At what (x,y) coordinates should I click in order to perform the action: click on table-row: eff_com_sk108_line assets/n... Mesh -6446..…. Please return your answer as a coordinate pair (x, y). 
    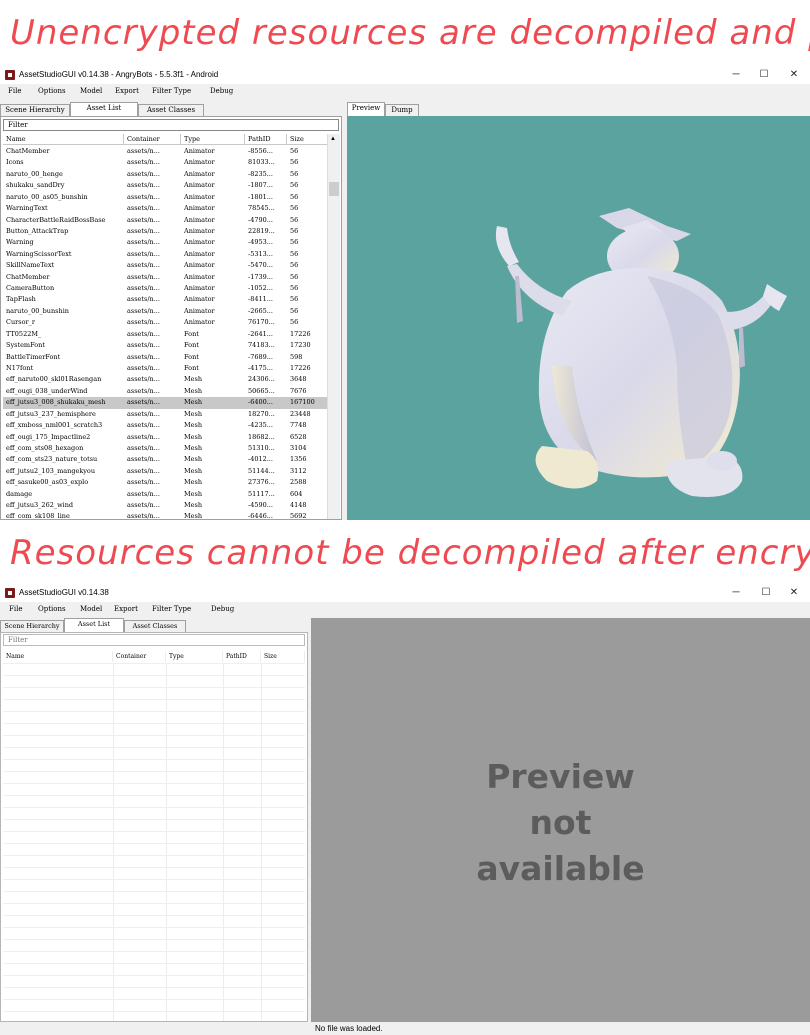
    Looking at the image, I should click on (168, 515).